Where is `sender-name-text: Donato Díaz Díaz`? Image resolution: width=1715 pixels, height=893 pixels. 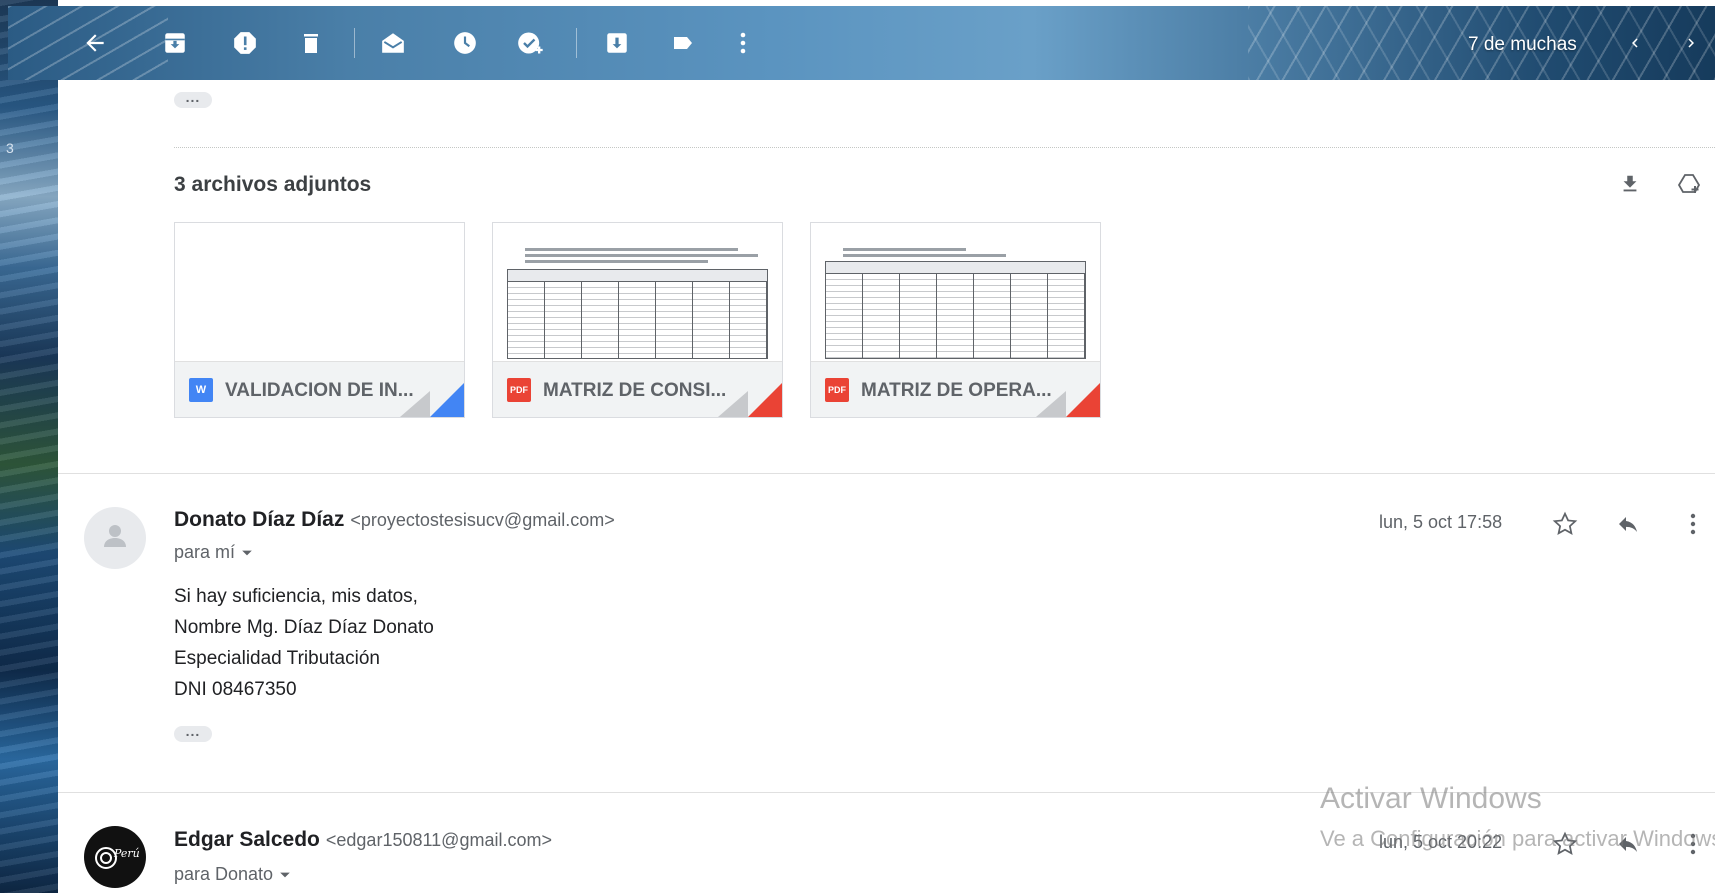
sender-name-text: Donato Díaz Díaz is located at coordinates (259, 519).